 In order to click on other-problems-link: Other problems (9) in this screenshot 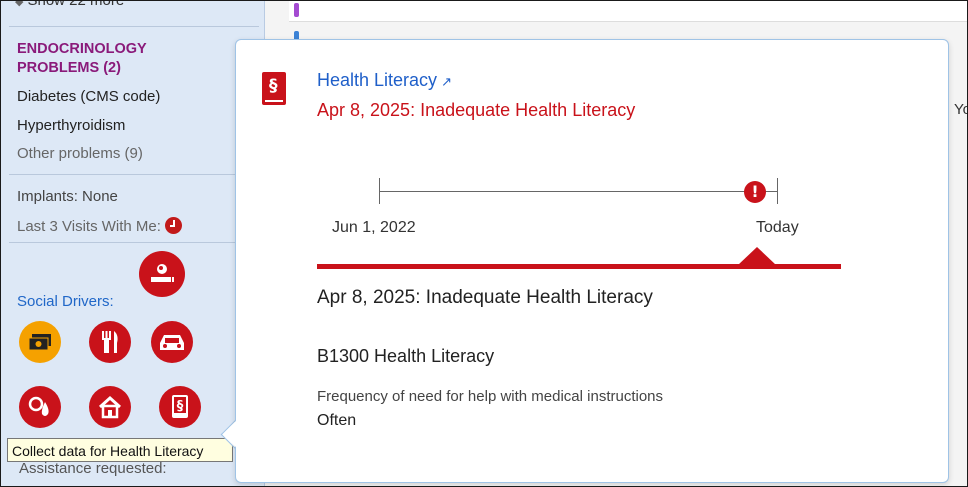, I will do `click(80, 153)`.